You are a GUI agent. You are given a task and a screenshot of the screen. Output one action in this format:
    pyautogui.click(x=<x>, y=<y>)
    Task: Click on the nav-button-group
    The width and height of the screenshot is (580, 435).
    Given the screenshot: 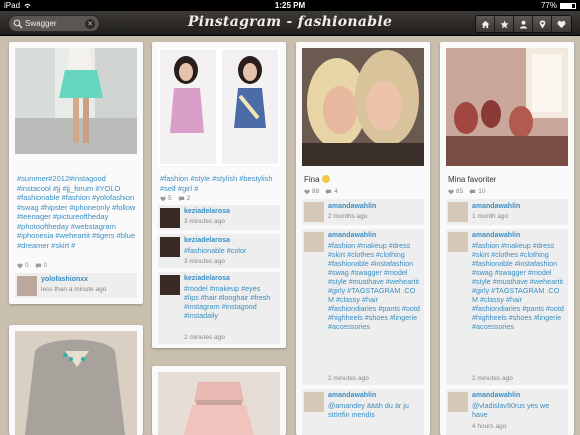 What is the action you would take?
    pyautogui.click(x=523, y=24)
    